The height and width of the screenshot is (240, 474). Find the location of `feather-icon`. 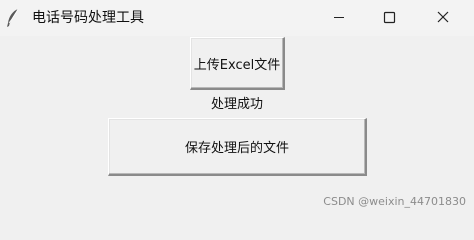

feather-icon is located at coordinates (13, 18).